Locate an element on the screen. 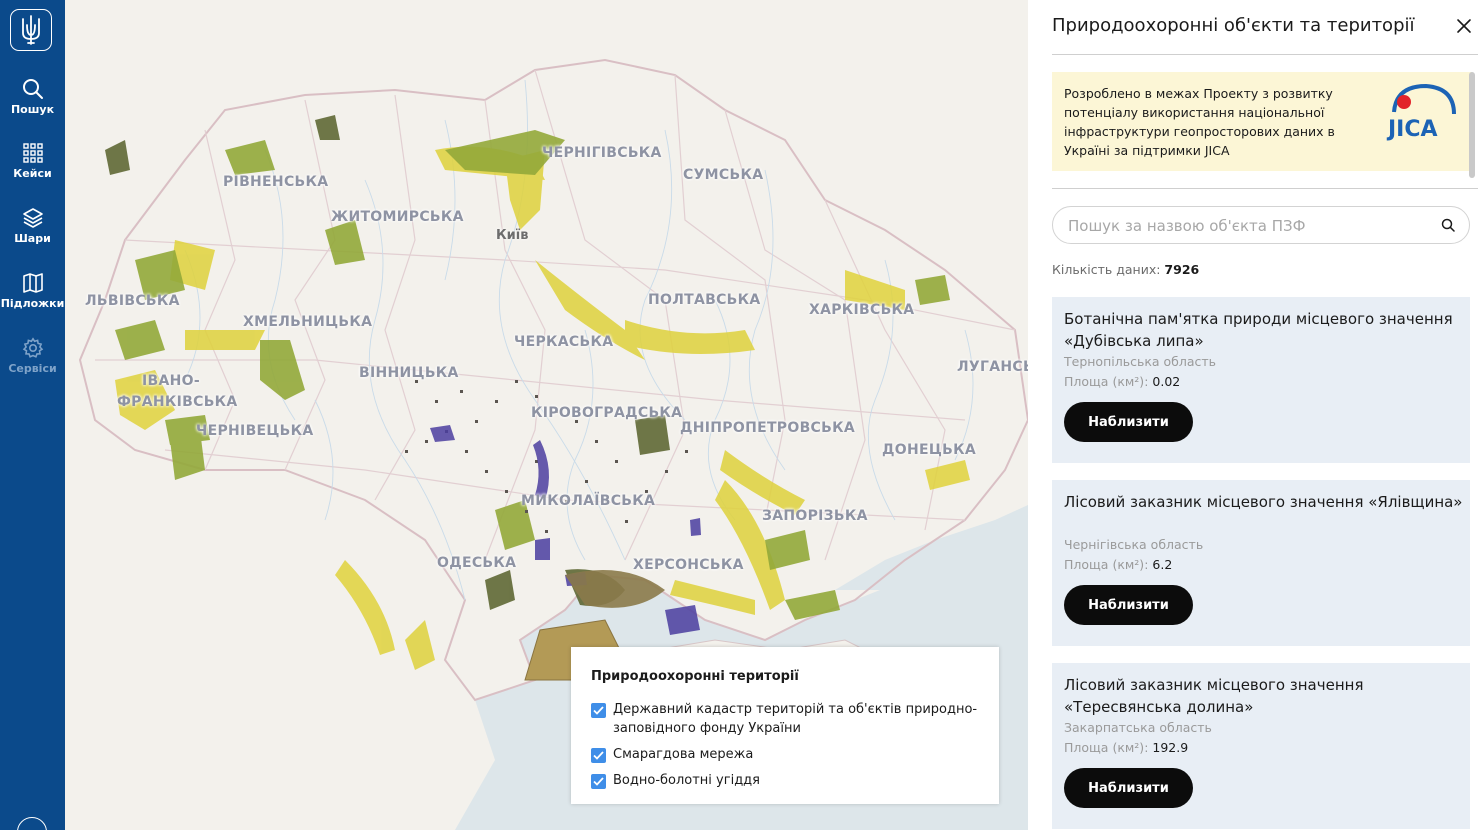 The image size is (1478, 830). card-region: Закарпатська область is located at coordinates (1138, 727).